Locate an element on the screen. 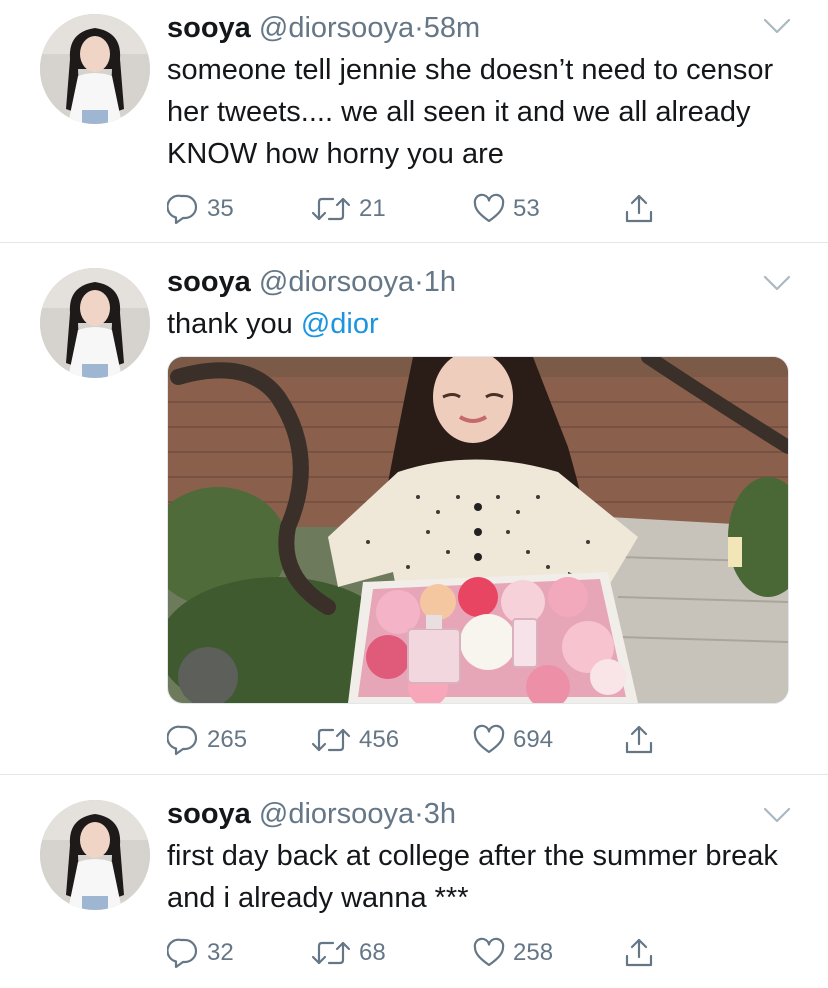  timestamp: 58m is located at coordinates (452, 28).